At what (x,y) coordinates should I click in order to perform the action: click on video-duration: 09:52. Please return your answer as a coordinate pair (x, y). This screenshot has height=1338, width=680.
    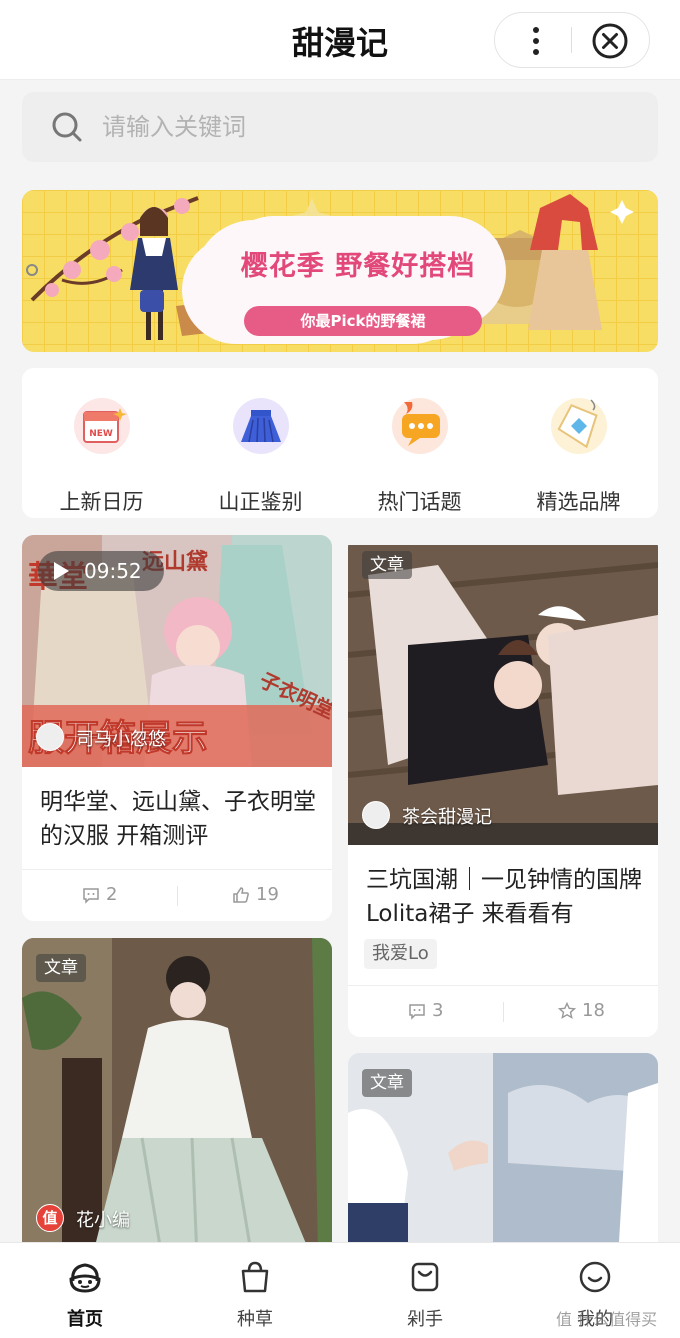
    Looking at the image, I should click on (101, 571).